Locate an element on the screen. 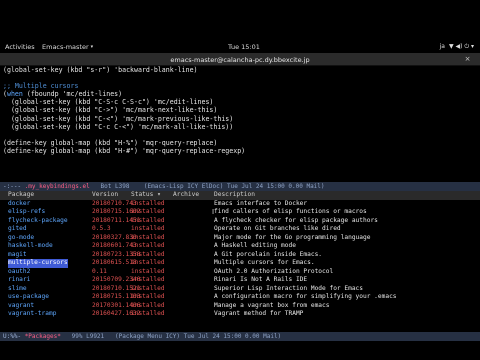 The image size is (480, 360). input-method-indicator: ja is located at coordinates (442, 47).